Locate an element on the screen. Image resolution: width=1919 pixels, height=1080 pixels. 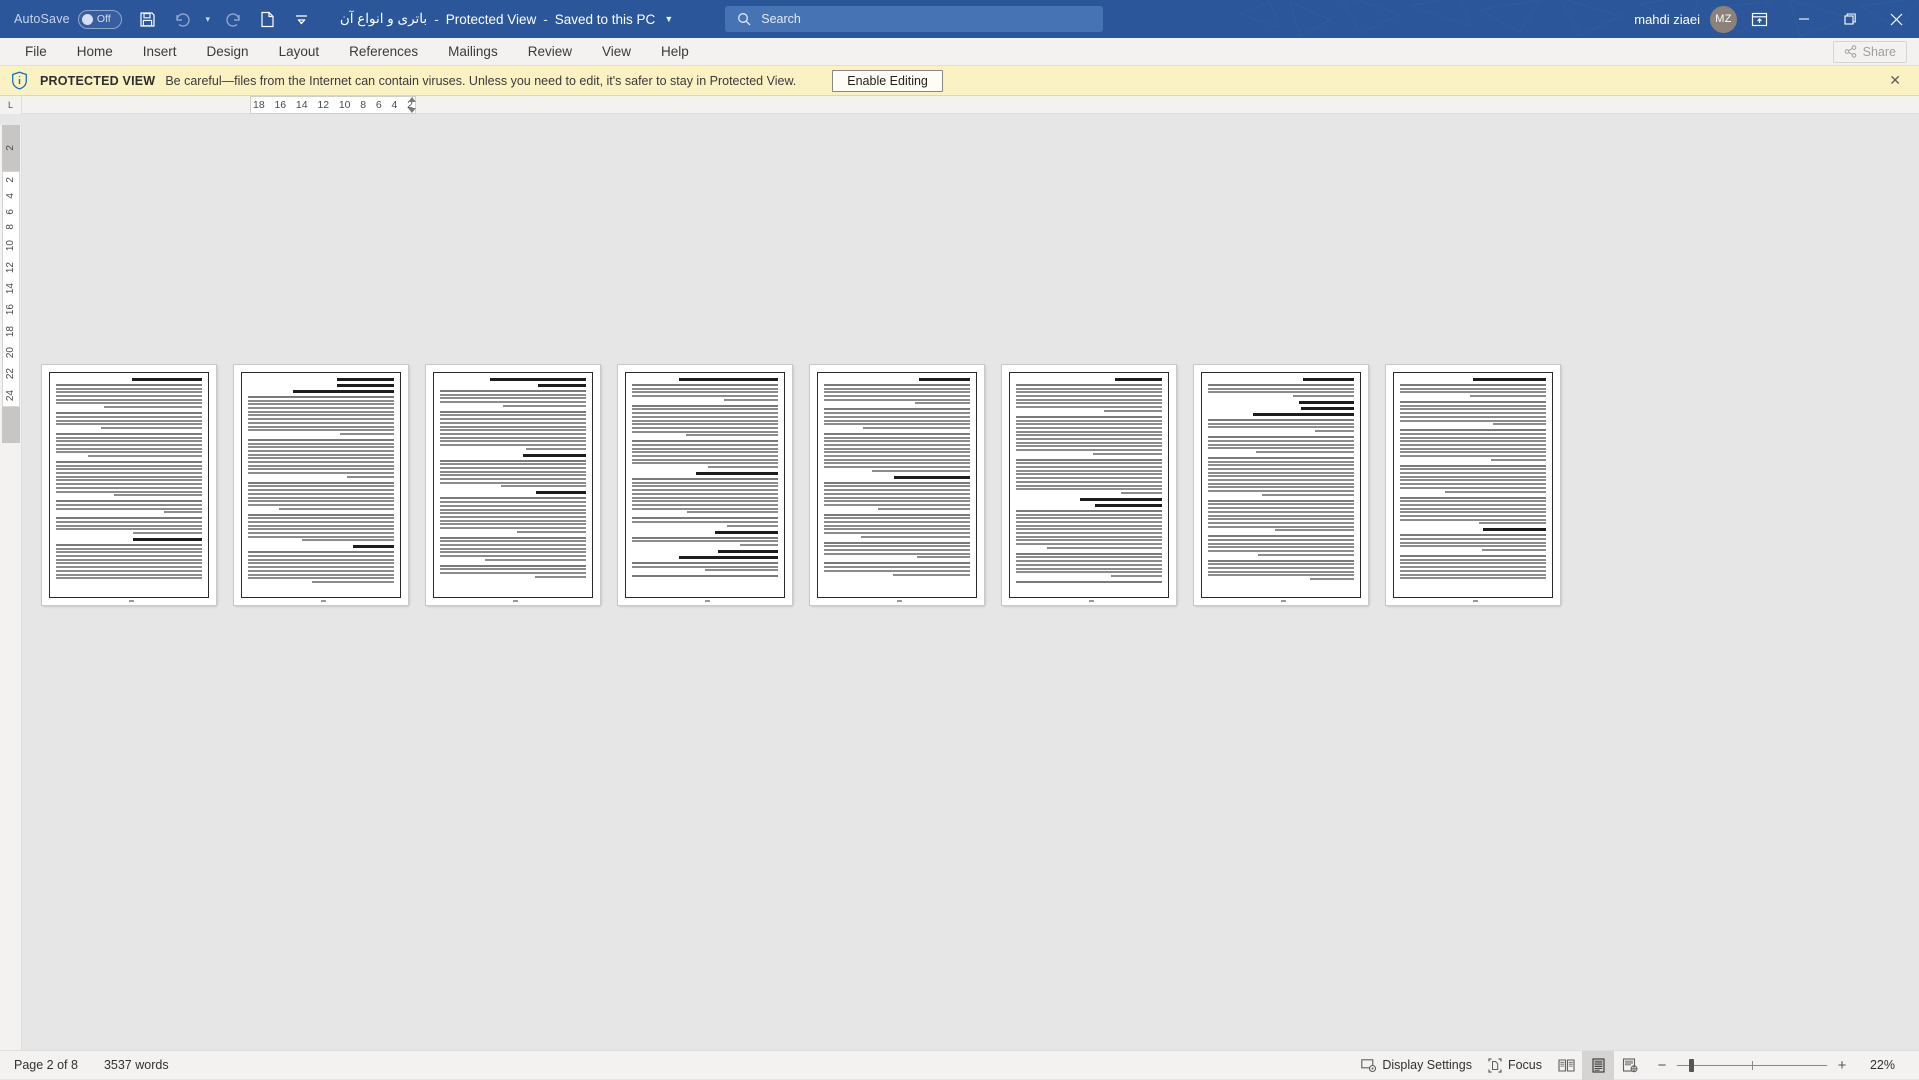
share-label: Share is located at coordinates (1879, 52).